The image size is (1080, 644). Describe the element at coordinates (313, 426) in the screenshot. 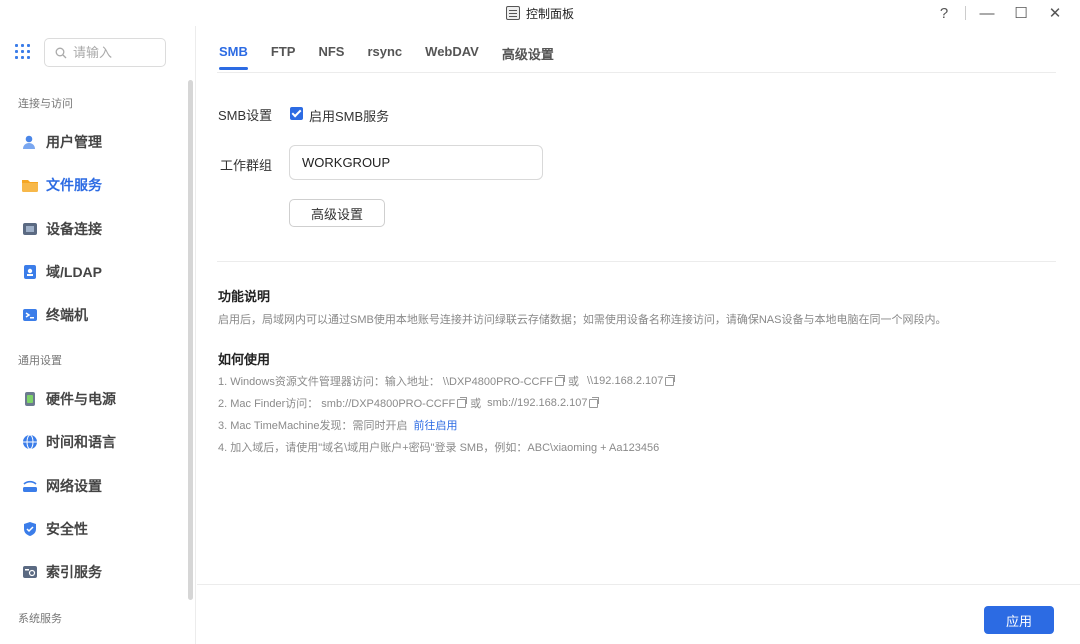

I see `step-3-text: 3. Mac TimeMachine发现：需同时开启` at that location.